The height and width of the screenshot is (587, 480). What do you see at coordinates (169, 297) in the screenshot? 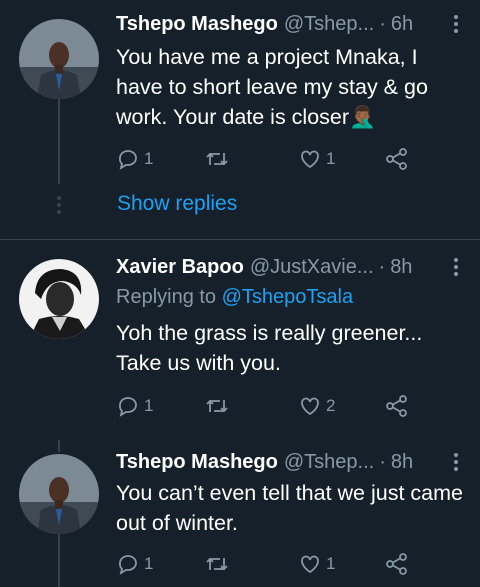
I see `replying-prefix: Replying to` at bounding box center [169, 297].